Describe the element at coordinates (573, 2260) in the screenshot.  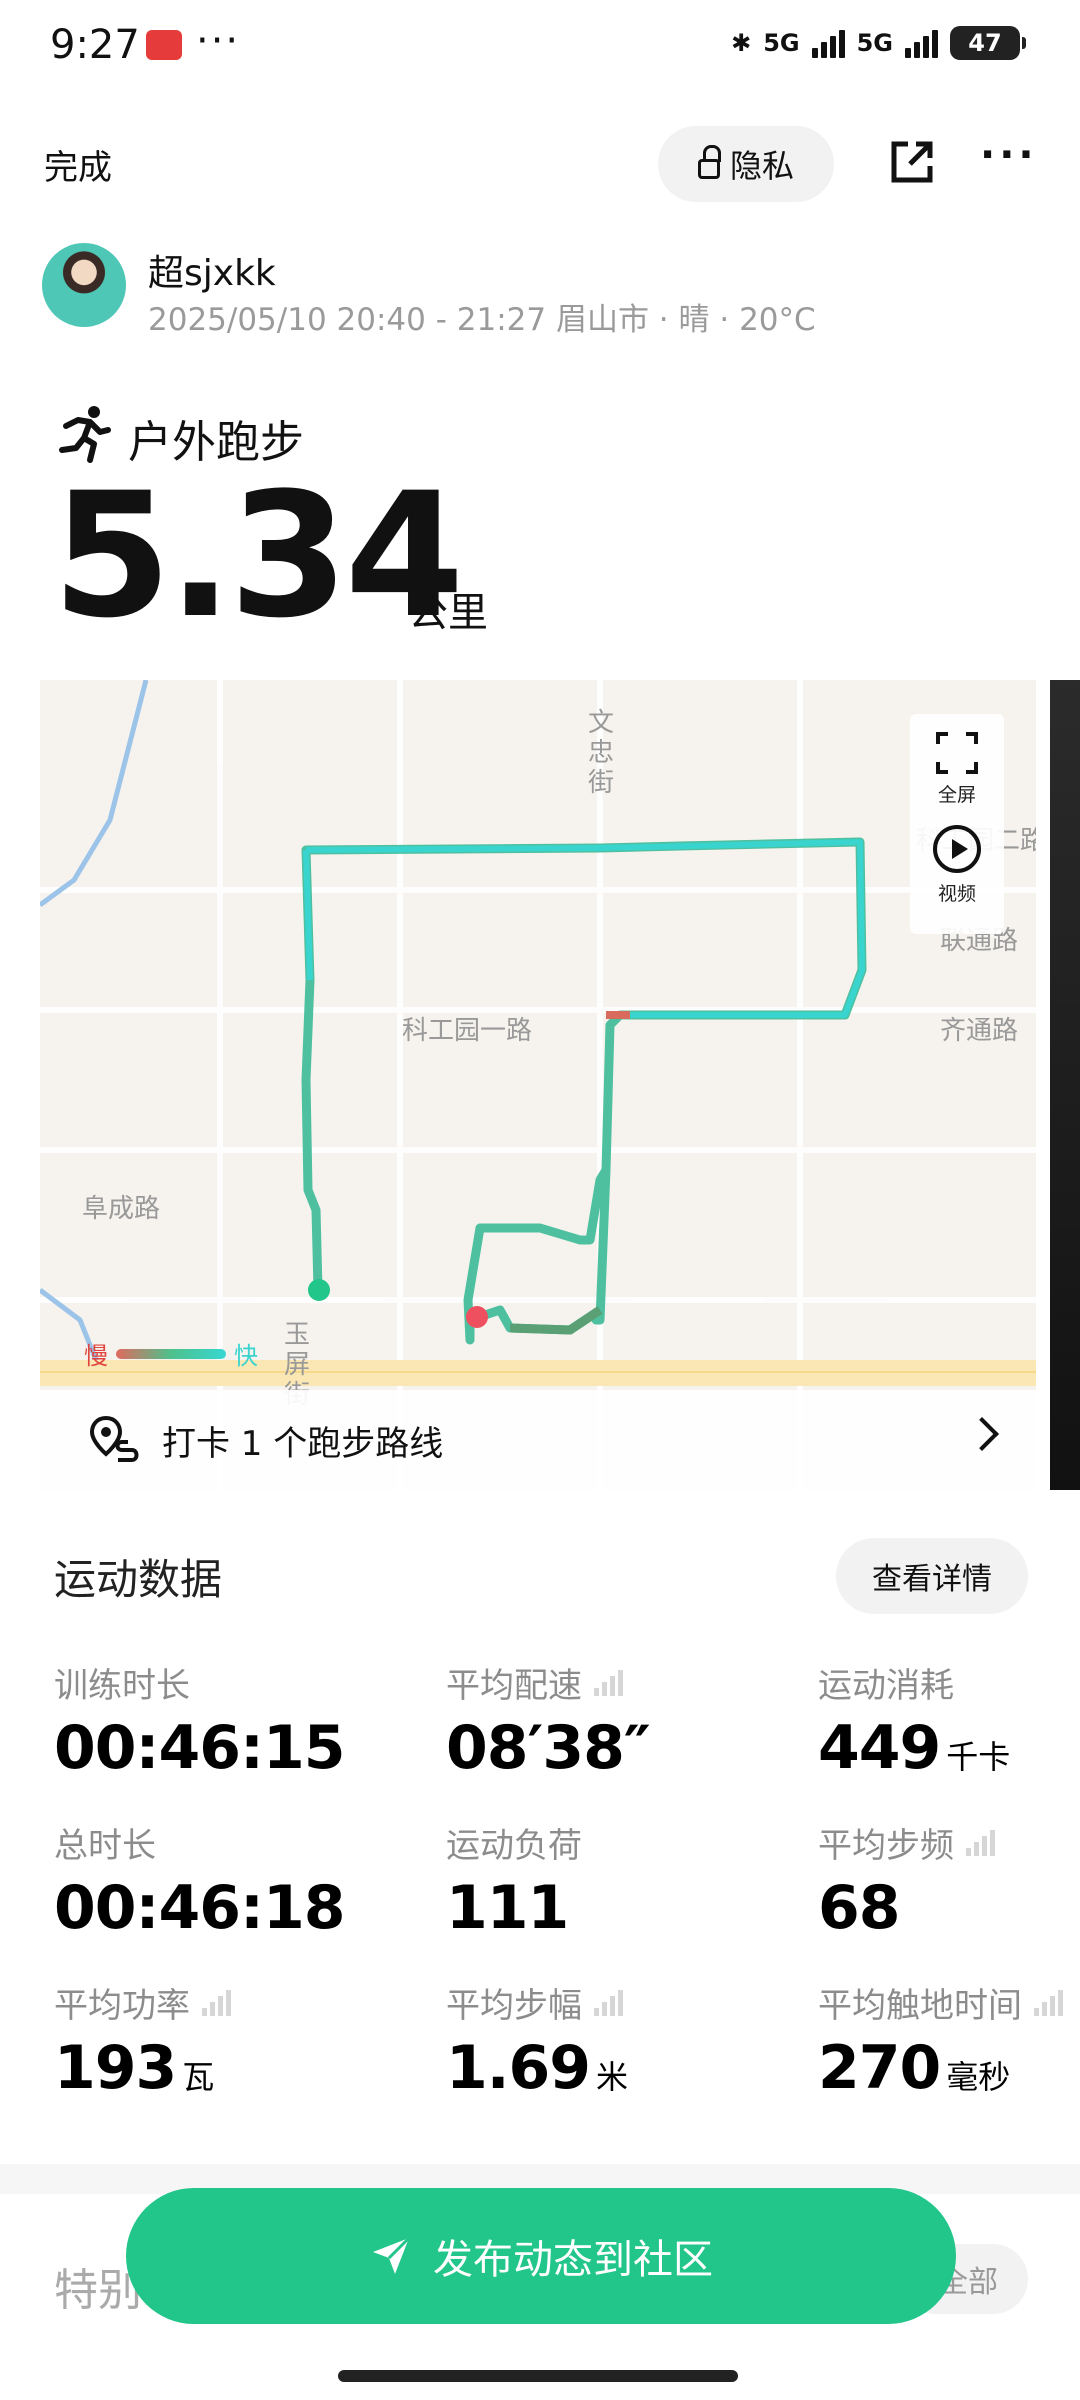
I see `publish-label: 发布动态到社区` at that location.